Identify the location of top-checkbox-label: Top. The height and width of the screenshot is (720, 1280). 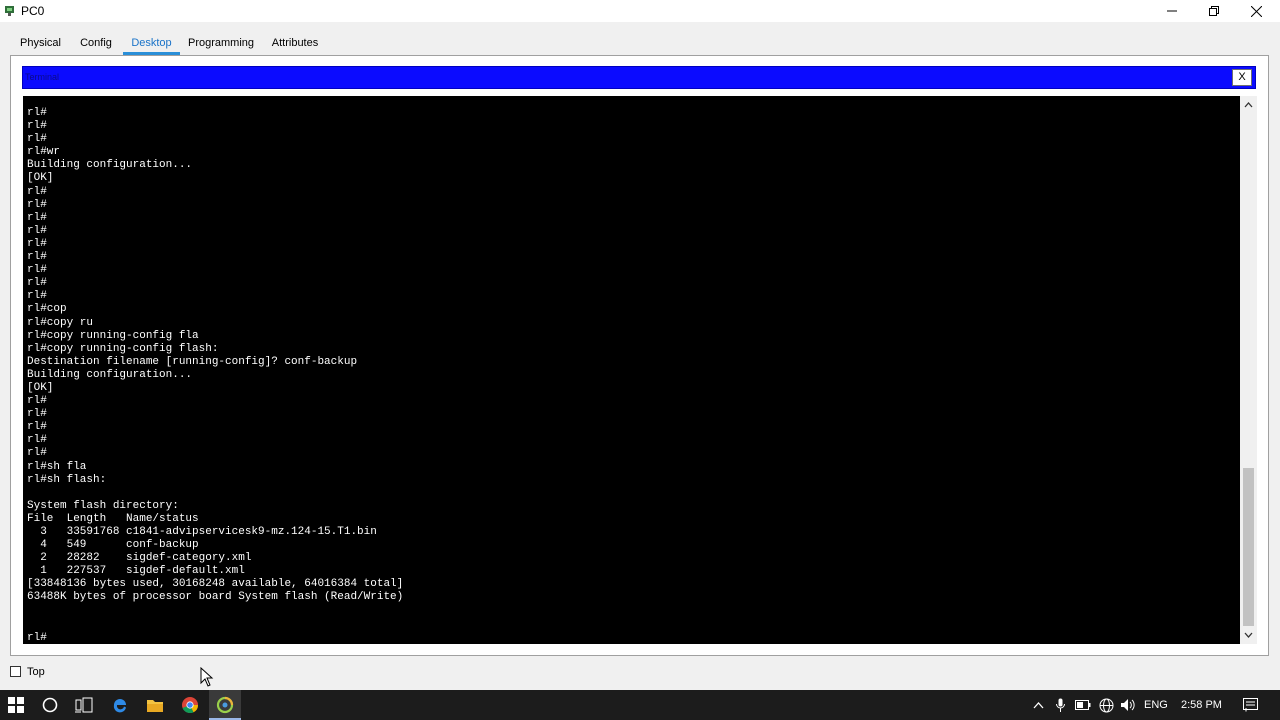
(36, 672).